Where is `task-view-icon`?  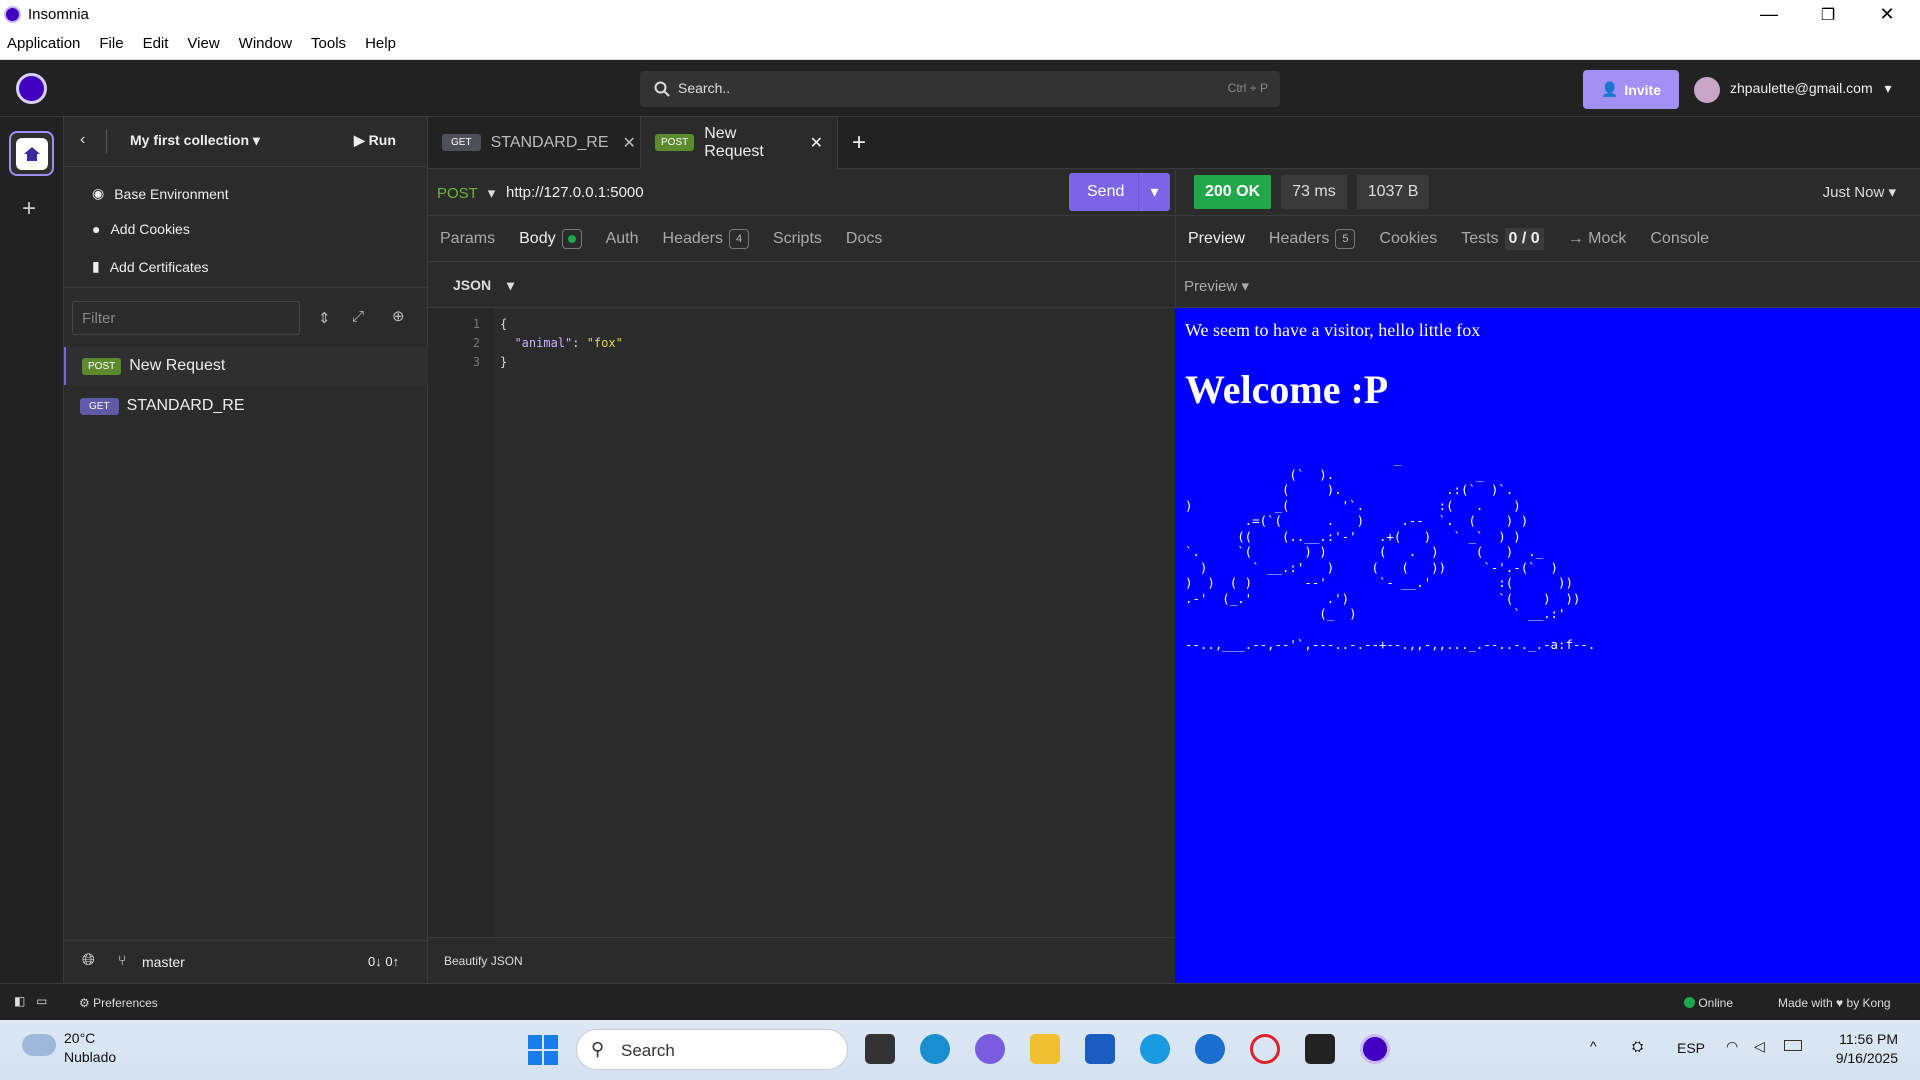
task-view-icon is located at coordinates (880, 1049).